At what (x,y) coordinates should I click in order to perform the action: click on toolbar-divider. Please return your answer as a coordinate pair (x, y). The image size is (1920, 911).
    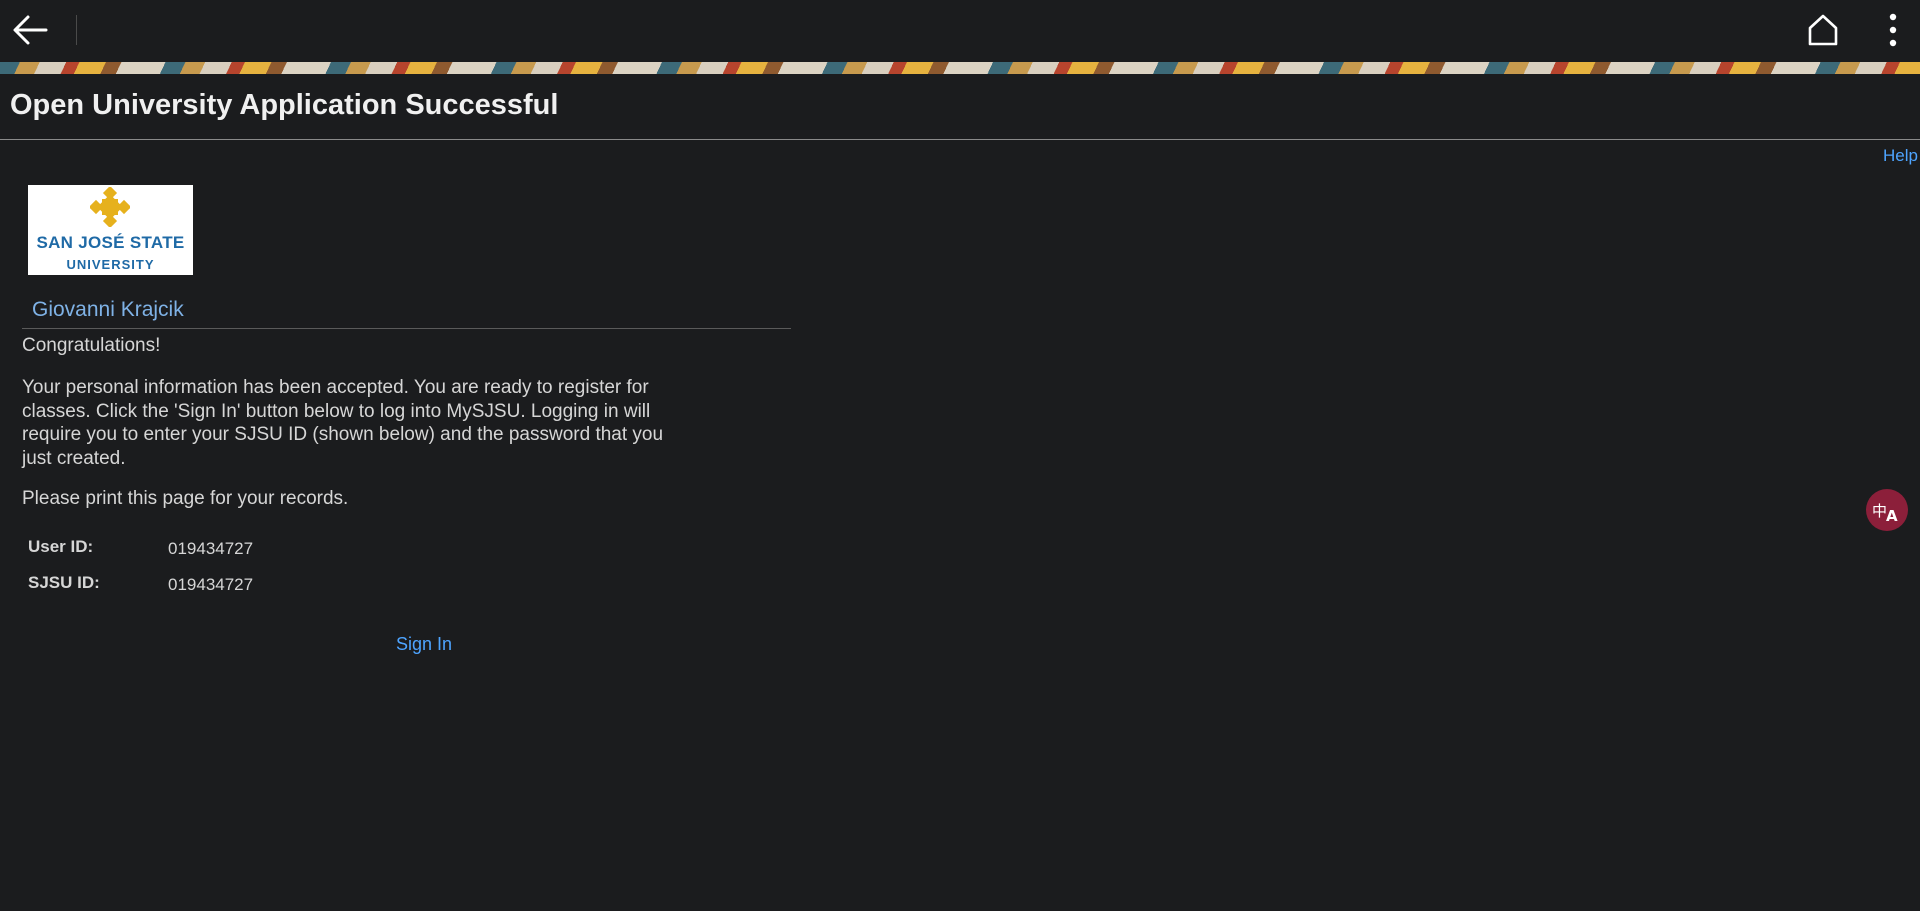
    Looking at the image, I should click on (76, 30).